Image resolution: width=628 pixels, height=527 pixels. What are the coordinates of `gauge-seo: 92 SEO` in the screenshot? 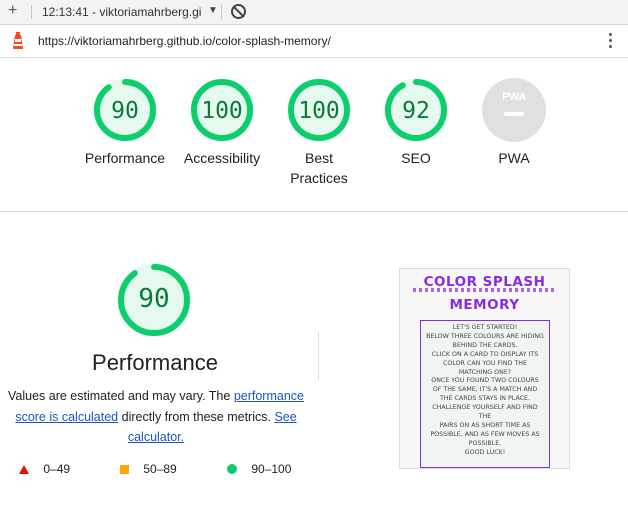 It's located at (416, 123).